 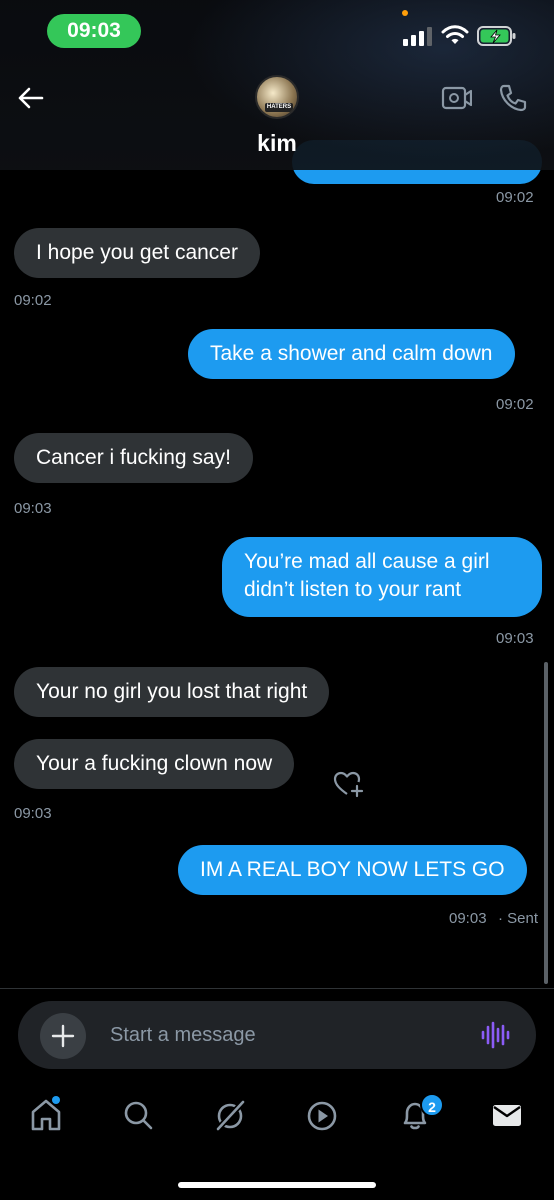 What do you see at coordinates (405, 13) in the screenshot?
I see `privacy-indicator-dot` at bounding box center [405, 13].